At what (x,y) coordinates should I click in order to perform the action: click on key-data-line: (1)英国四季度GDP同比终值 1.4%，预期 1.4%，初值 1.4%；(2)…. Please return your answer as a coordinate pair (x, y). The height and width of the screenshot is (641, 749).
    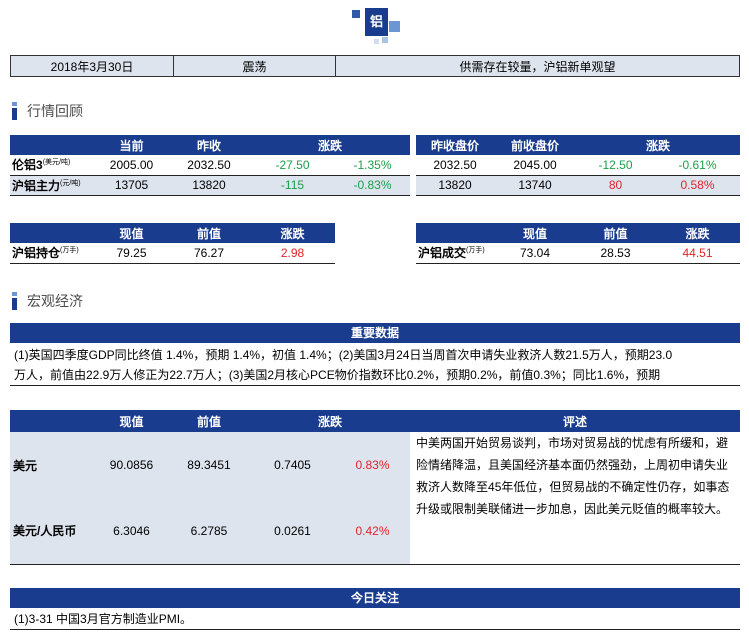
    Looking at the image, I should click on (343, 355).